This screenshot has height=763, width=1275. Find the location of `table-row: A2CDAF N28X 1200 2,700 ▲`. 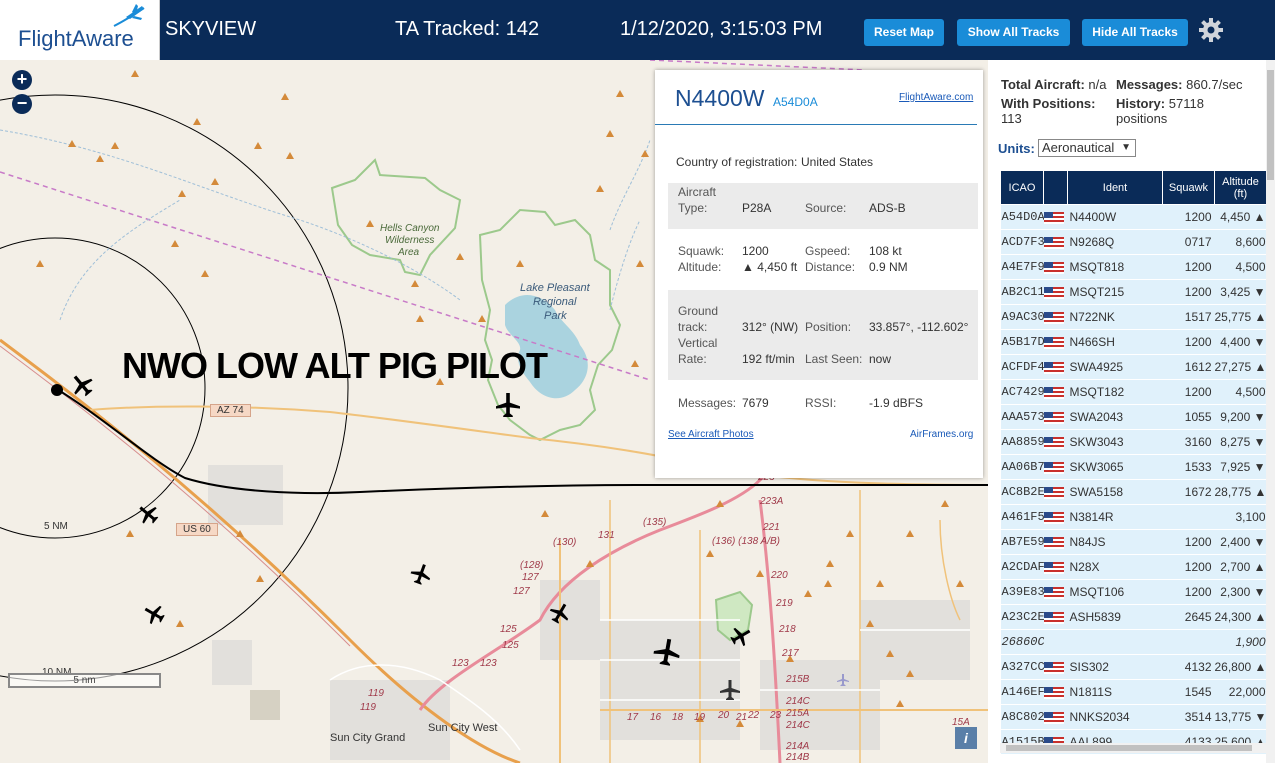

table-row: A2CDAF N28X 1200 2,700 ▲ is located at coordinates (1133, 567).